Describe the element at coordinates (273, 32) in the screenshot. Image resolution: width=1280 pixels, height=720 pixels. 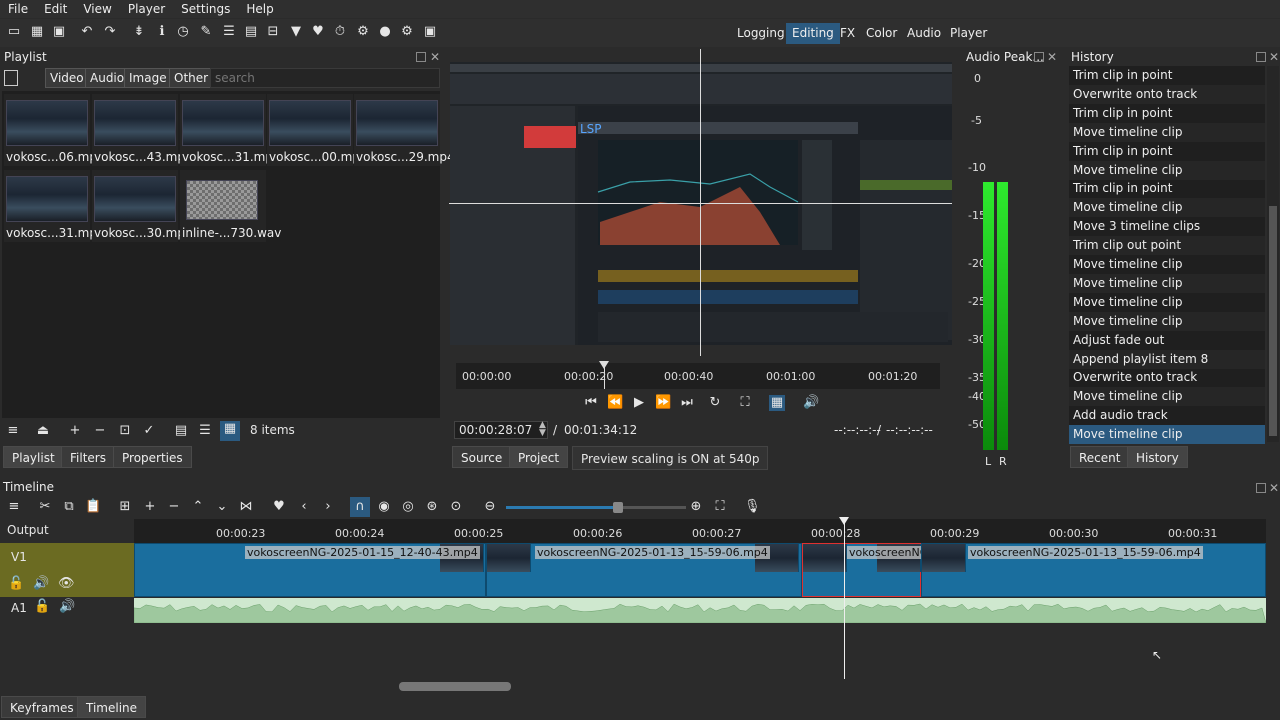
I see `timeline-icon: ⊟` at that location.